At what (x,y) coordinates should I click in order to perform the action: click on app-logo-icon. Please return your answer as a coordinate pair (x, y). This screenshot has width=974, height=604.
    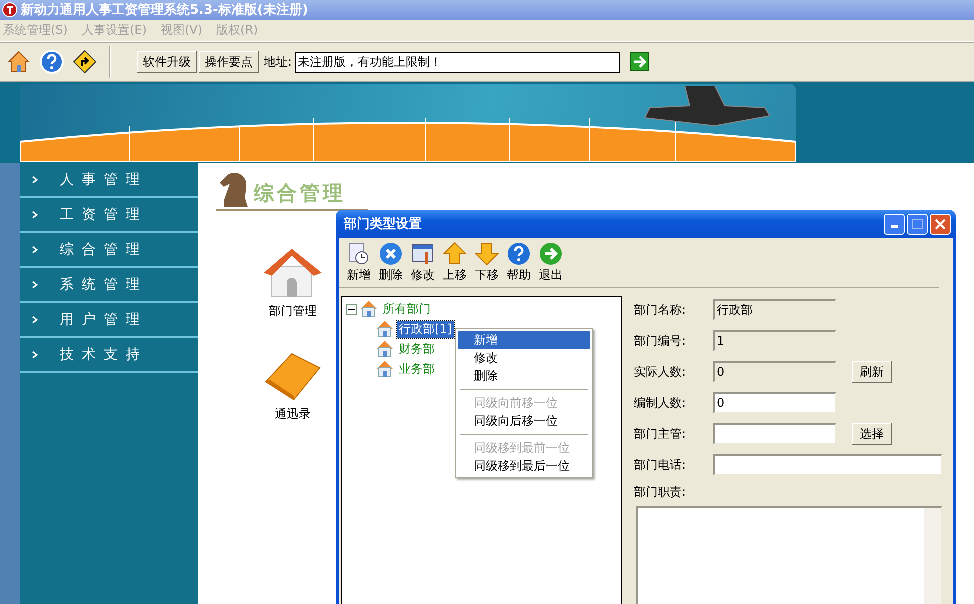
    Looking at the image, I should click on (10, 10).